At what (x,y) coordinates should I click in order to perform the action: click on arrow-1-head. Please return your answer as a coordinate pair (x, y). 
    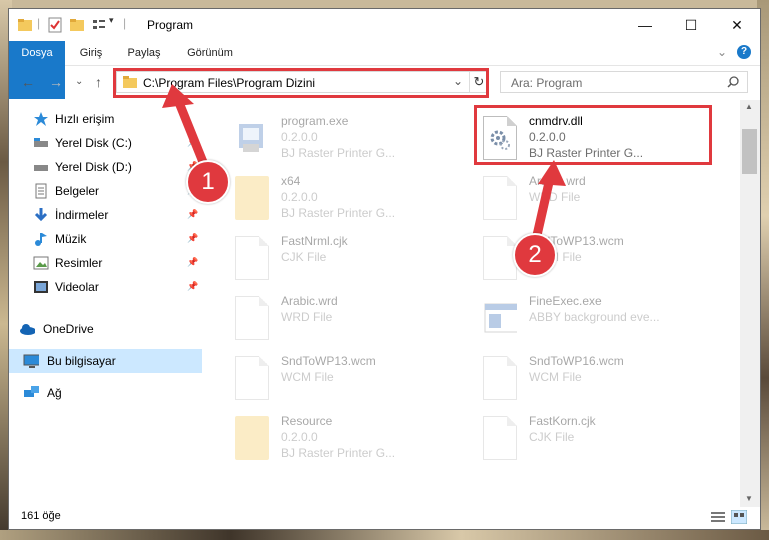
    Looking at the image, I should click on (178, 96).